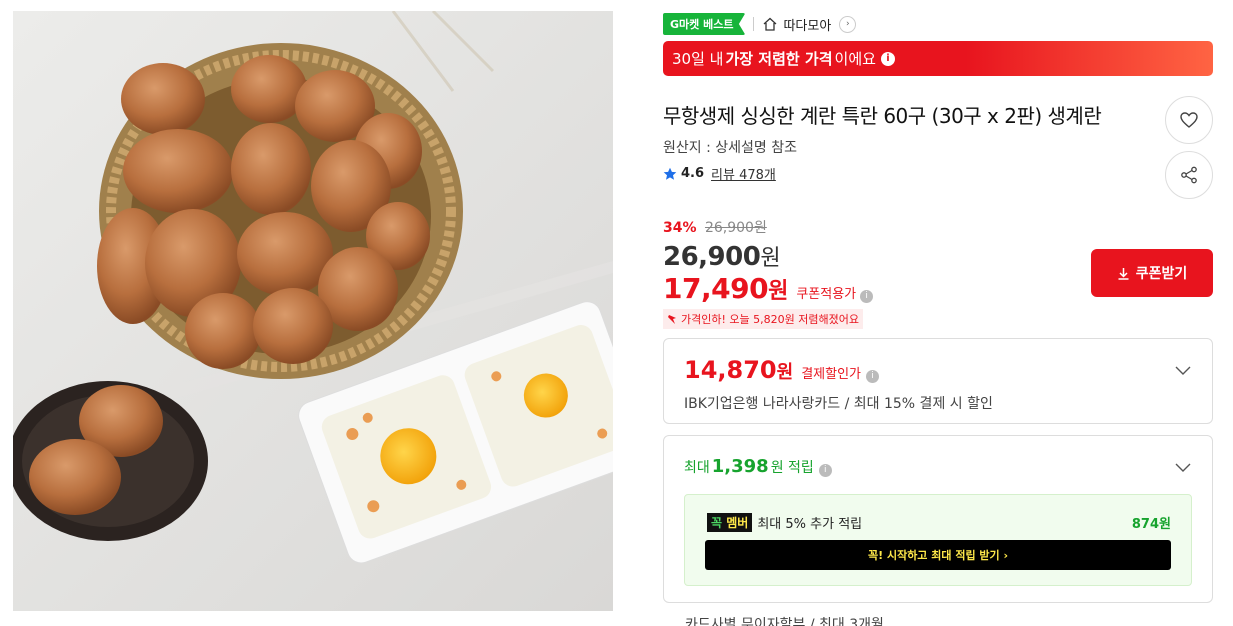 The image size is (1233, 626). I want to click on member-row: 꼭 멤버 최대 5% 추가 적립 874원, so click(939, 522).